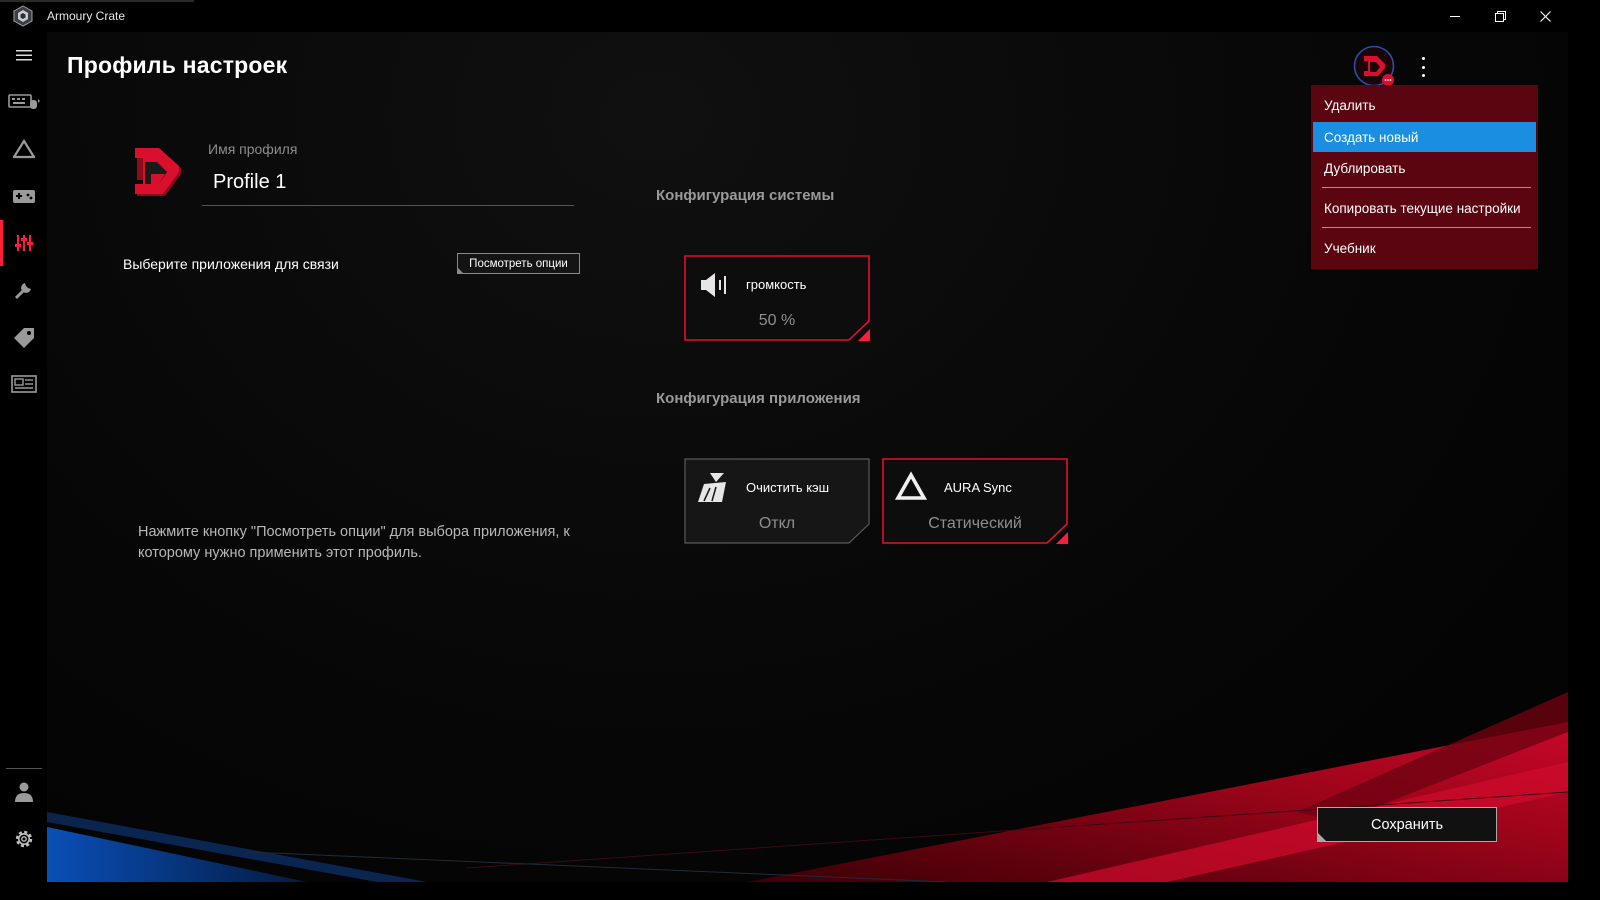 The image size is (1600, 900). I want to click on sidebar-item-game-library, so click(23, 196).